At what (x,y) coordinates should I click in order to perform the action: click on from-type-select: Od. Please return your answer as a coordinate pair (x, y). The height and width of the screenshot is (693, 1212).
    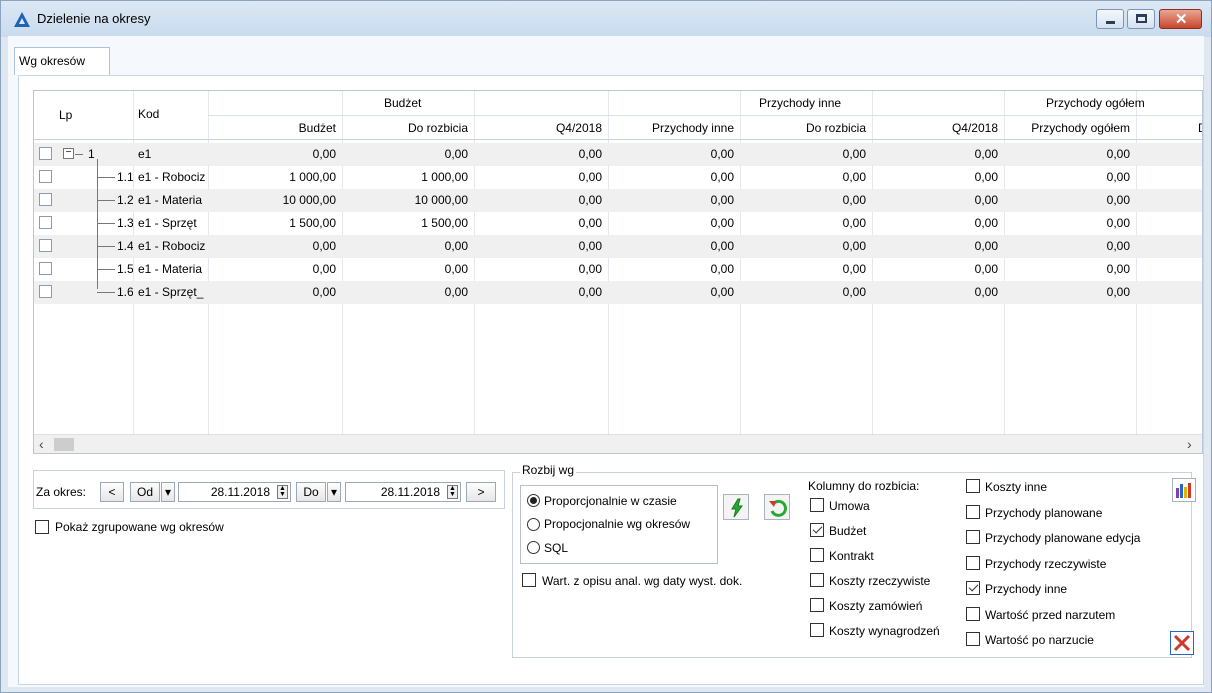
    Looking at the image, I should click on (145, 492).